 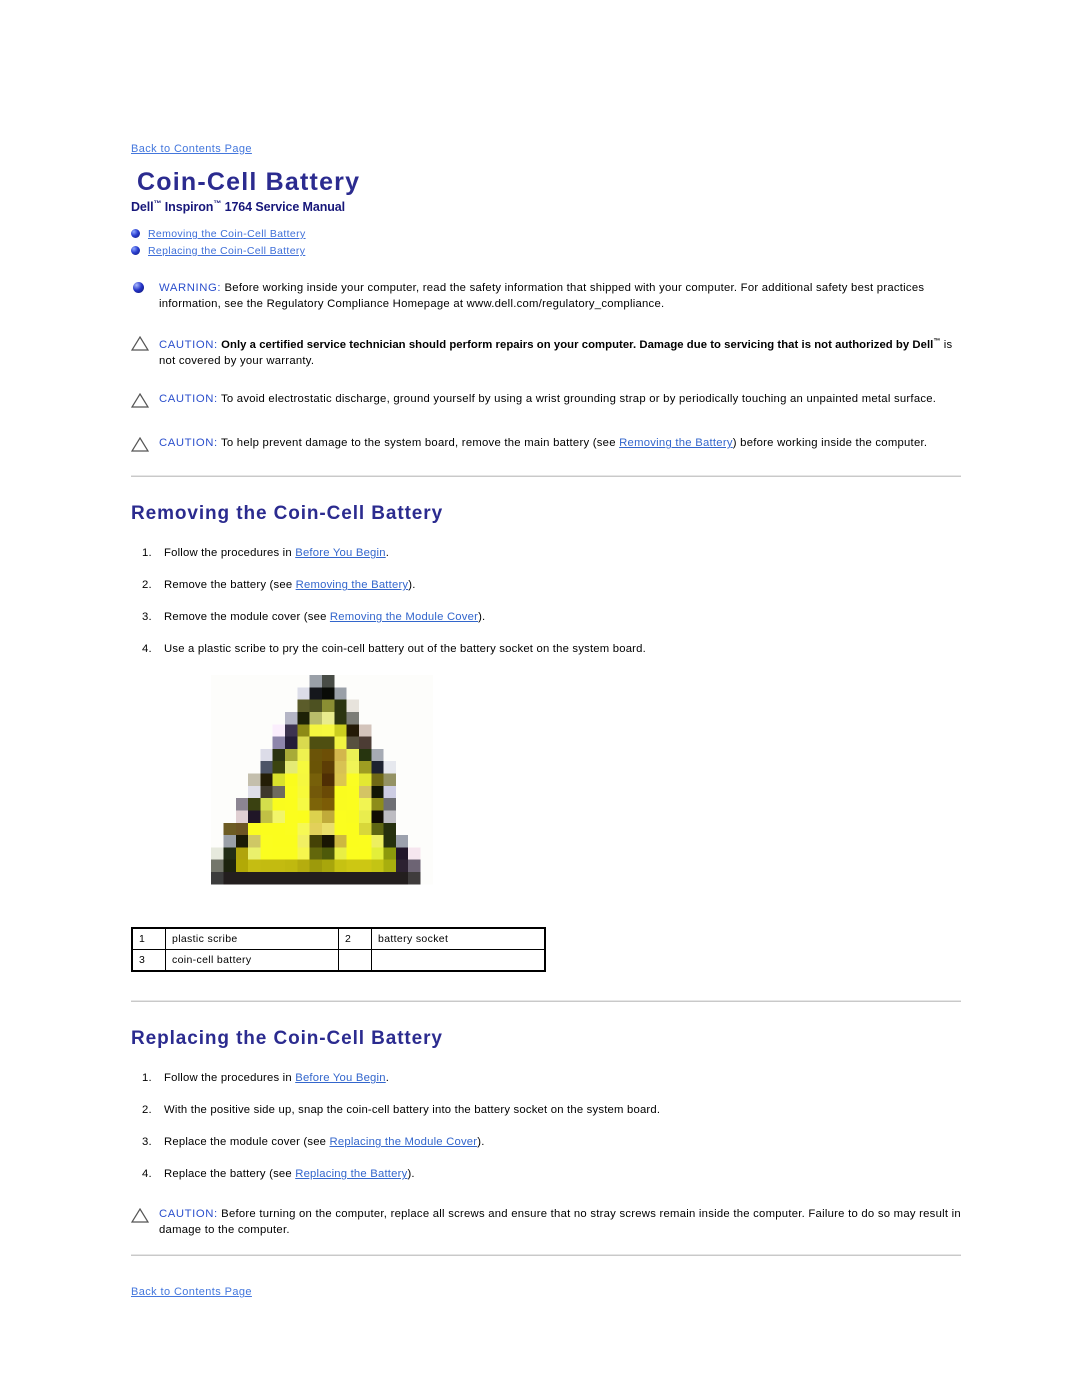 What do you see at coordinates (546, 77) in the screenshot?
I see `top-nav: Back to Contents Page` at bounding box center [546, 77].